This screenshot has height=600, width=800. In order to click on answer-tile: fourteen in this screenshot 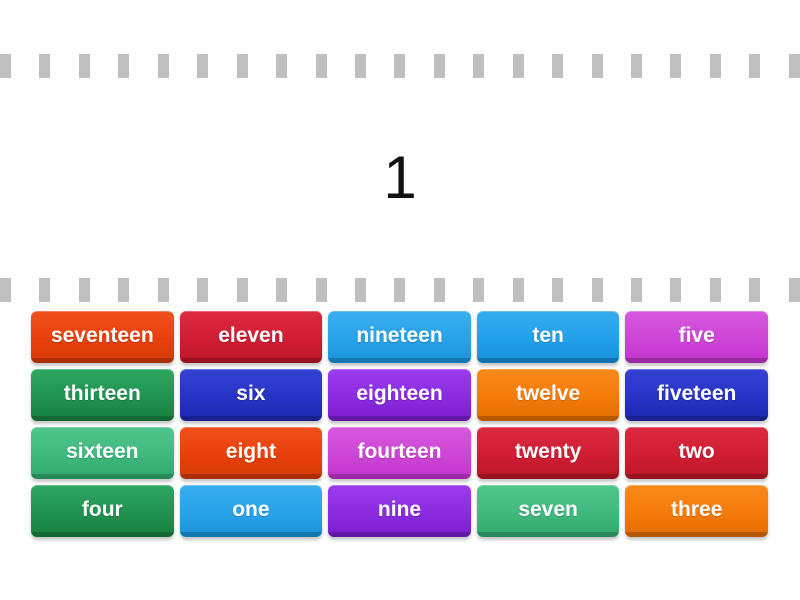, I will do `click(399, 453)`.